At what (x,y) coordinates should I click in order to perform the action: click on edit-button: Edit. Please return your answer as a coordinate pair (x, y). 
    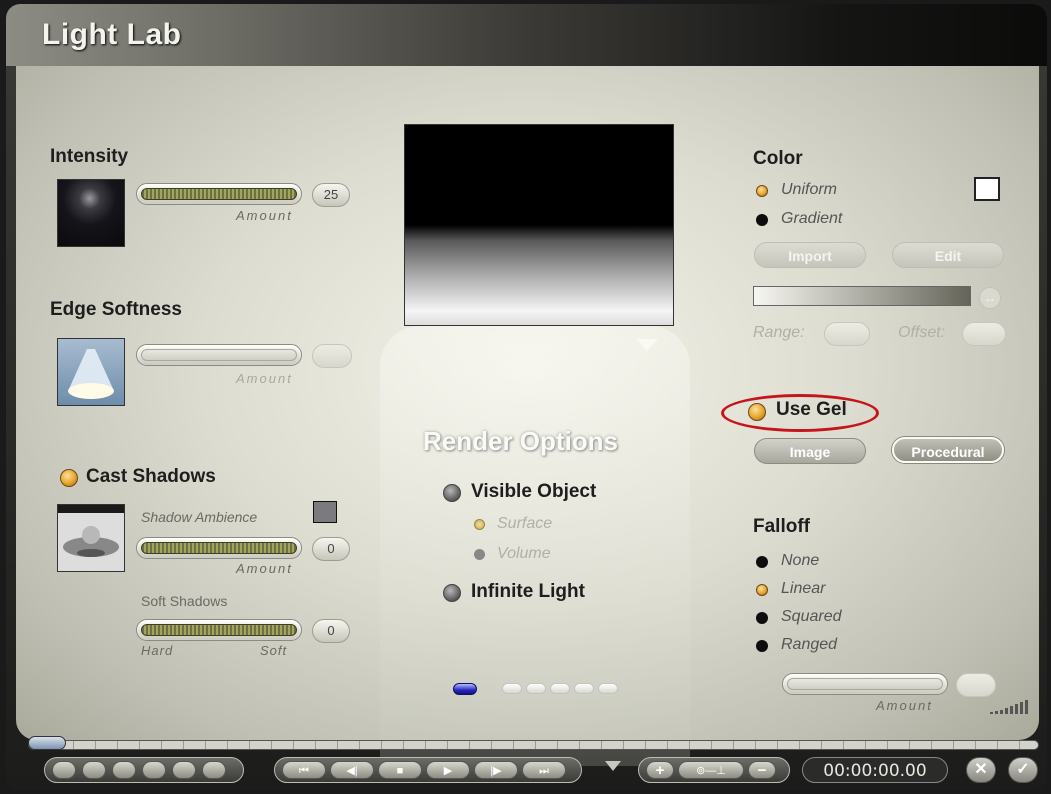
    Looking at the image, I should click on (948, 255).